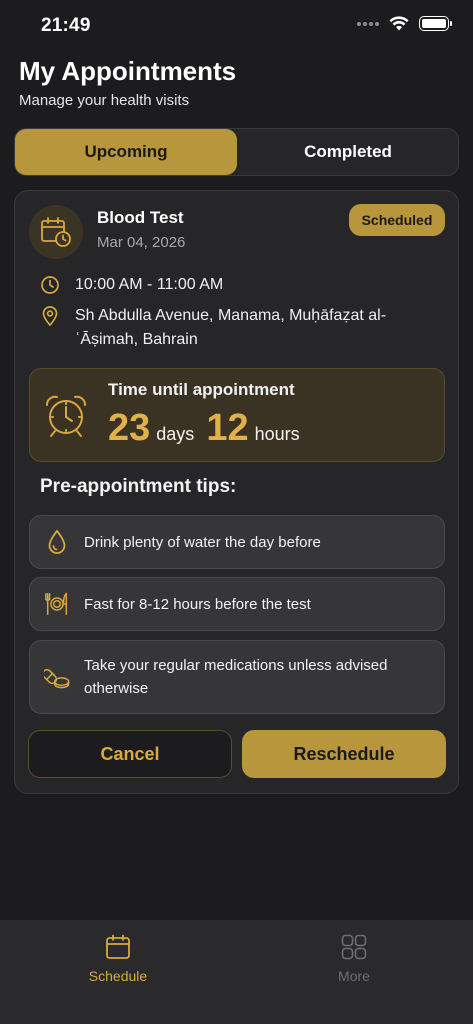 The width and height of the screenshot is (473, 1024). I want to click on tab-schedule-label: Schedule, so click(118, 976).